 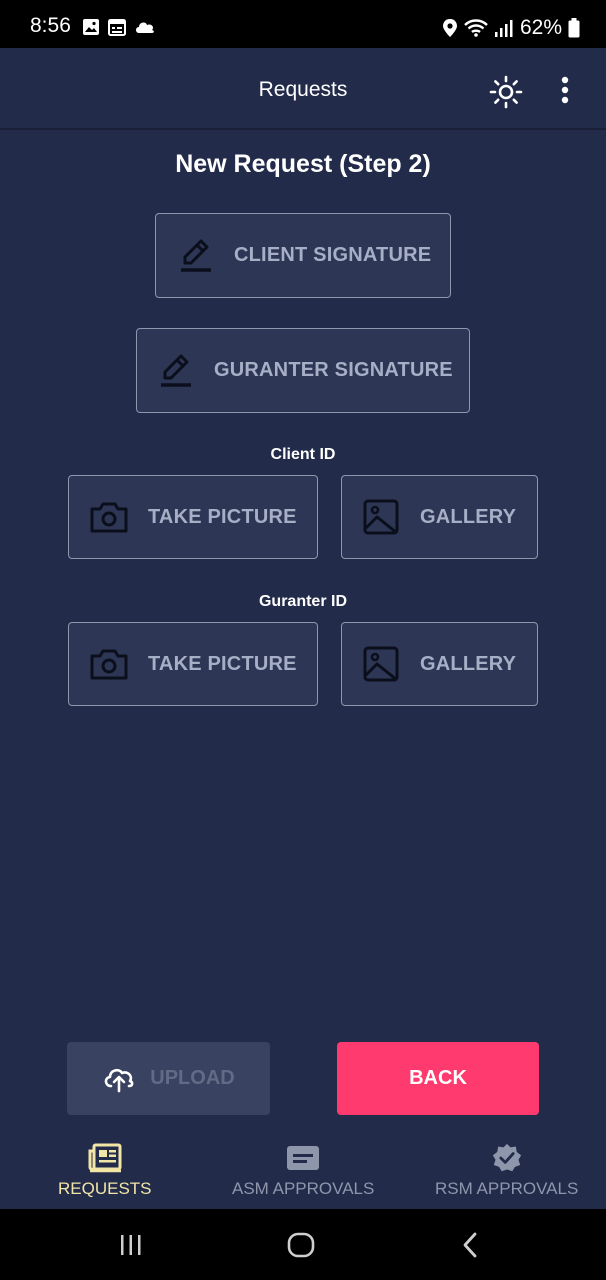 What do you see at coordinates (119, 1080) in the screenshot?
I see `cloud-upload-icon` at bounding box center [119, 1080].